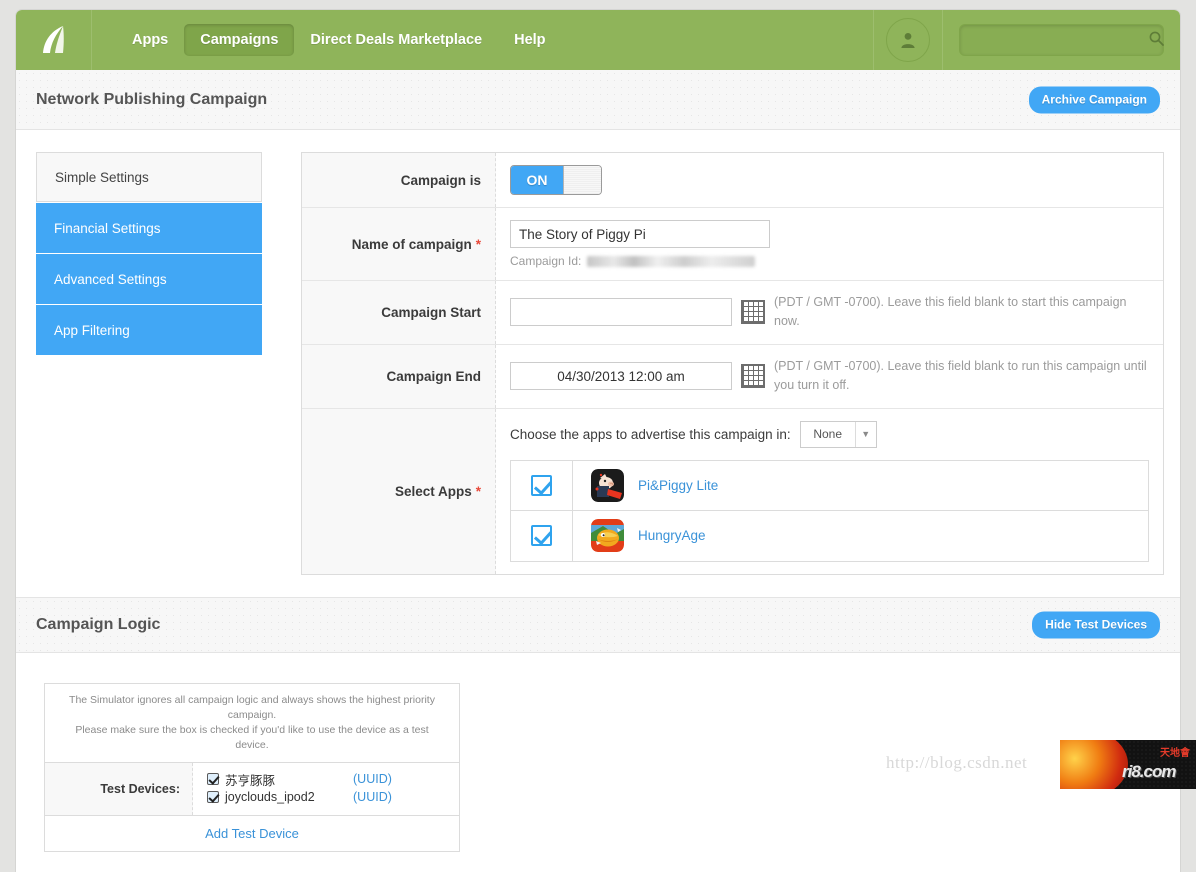 This screenshot has width=1196, height=872. What do you see at coordinates (149, 279) in the screenshot?
I see `sidebar-item-advanced-settings: Advanced Settings` at bounding box center [149, 279].